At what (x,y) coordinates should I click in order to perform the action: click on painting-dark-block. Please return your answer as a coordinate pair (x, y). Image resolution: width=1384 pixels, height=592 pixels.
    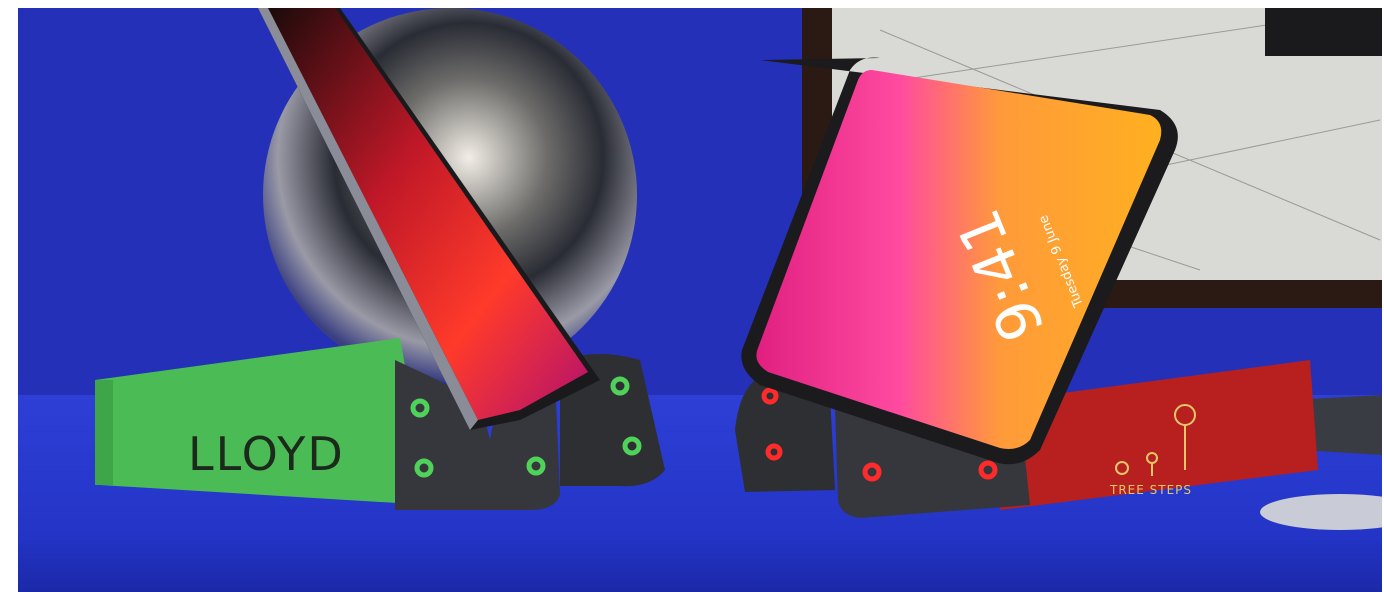
    Looking at the image, I should click on (1323, 32).